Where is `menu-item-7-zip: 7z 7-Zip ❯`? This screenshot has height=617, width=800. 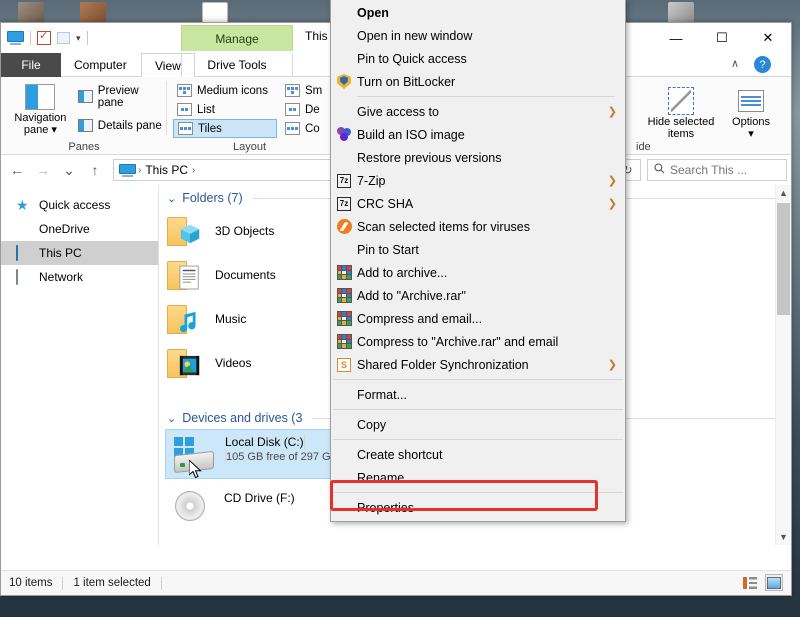 menu-item-7-zip: 7z 7-Zip ❯ is located at coordinates (478, 180).